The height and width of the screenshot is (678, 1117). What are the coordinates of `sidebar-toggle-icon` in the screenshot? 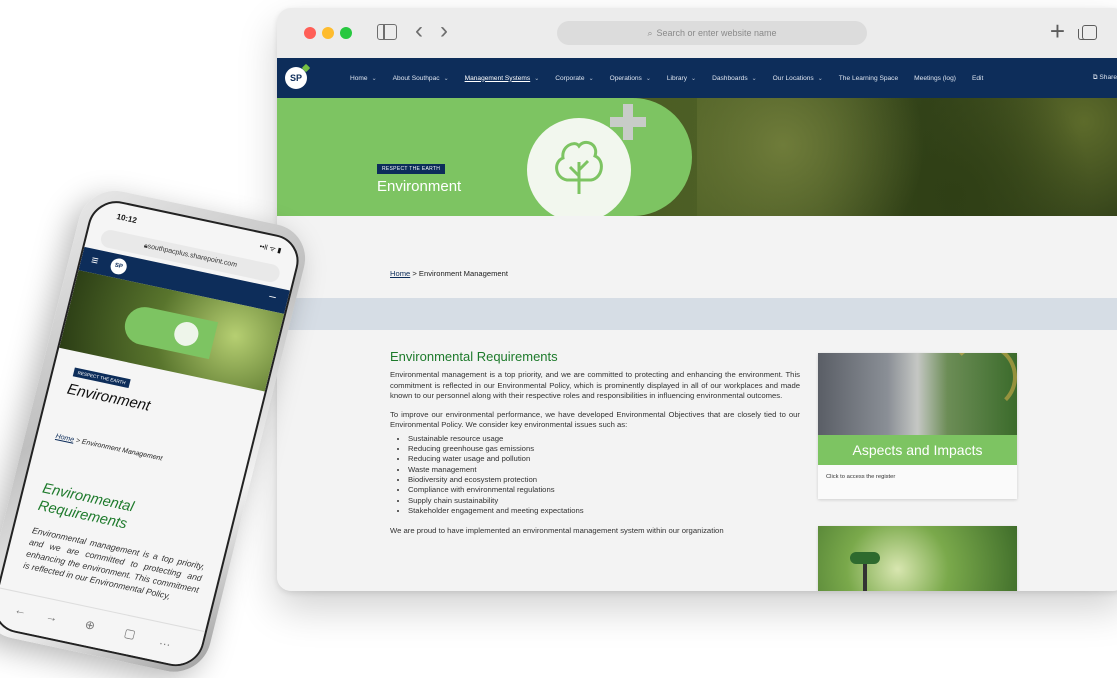 It's located at (387, 32).